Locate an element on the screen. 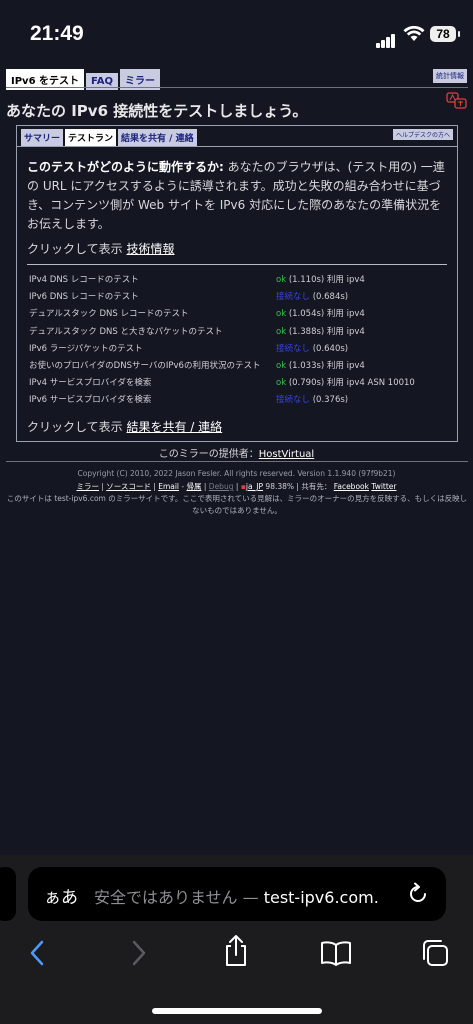 Image resolution: width=473 pixels, height=1024 pixels. test-detail: (1.033s) 利用 ipv4 is located at coordinates (325, 365).